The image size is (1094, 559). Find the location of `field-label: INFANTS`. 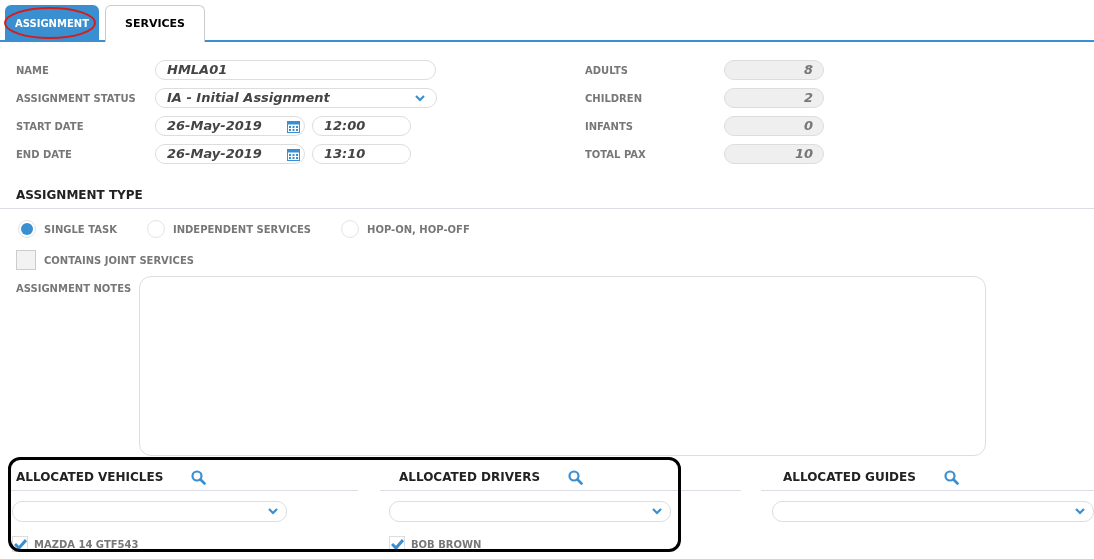

field-label: INFANTS is located at coordinates (609, 126).